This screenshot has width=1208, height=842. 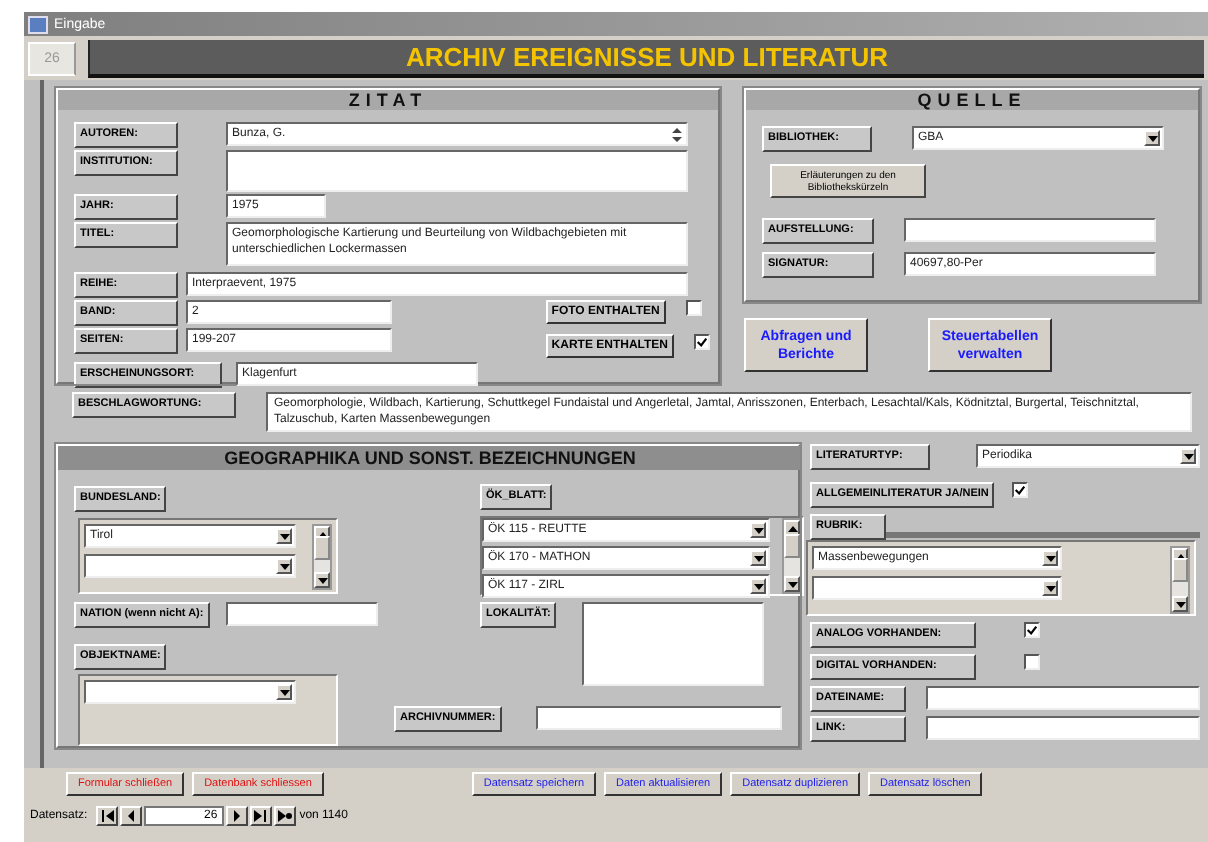 I want to click on last-record-icon, so click(x=260, y=816).